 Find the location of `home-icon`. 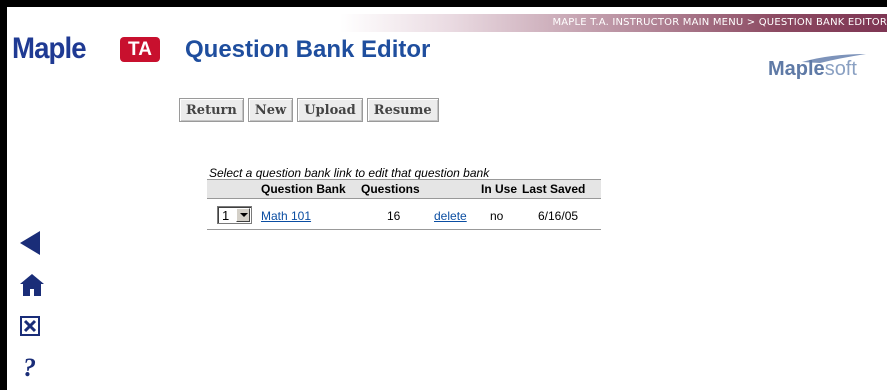

home-icon is located at coordinates (32, 285).